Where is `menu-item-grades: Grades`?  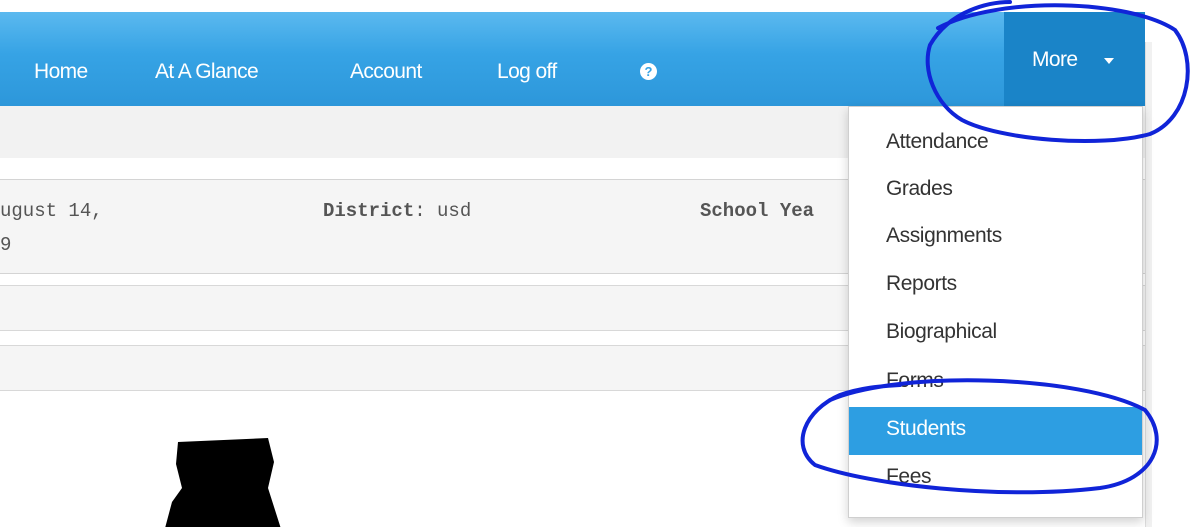
menu-item-grades: Grades is located at coordinates (995, 191).